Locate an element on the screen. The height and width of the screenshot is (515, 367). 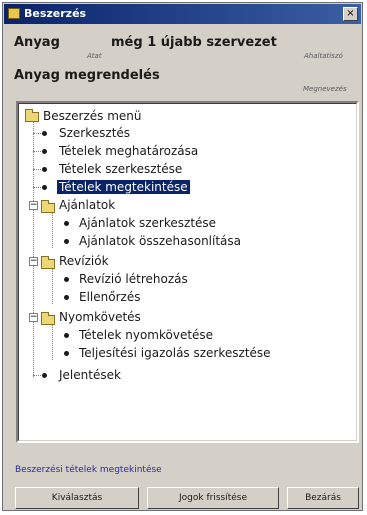
tree-item-label: Revízió létrehozás is located at coordinates (133, 279).